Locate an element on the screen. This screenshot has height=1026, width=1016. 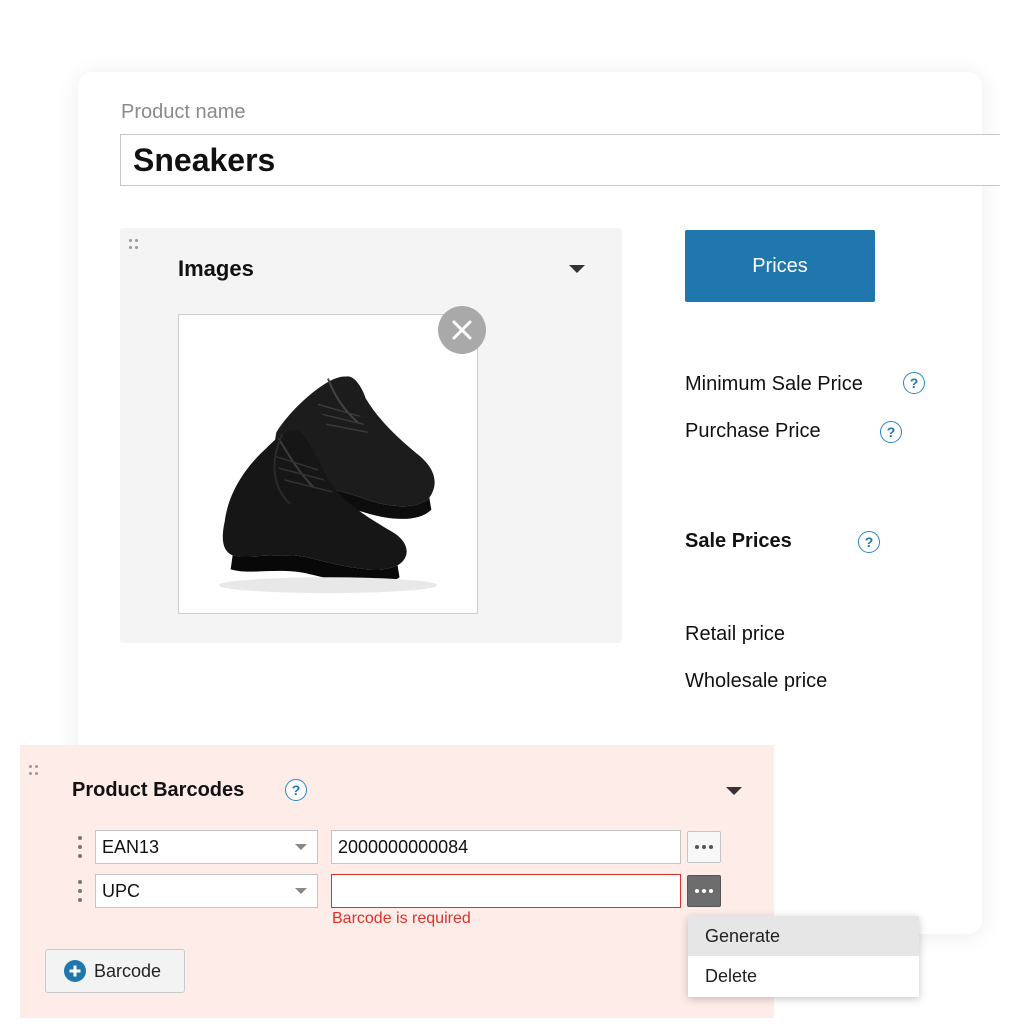
product-name-input is located at coordinates (560, 160).